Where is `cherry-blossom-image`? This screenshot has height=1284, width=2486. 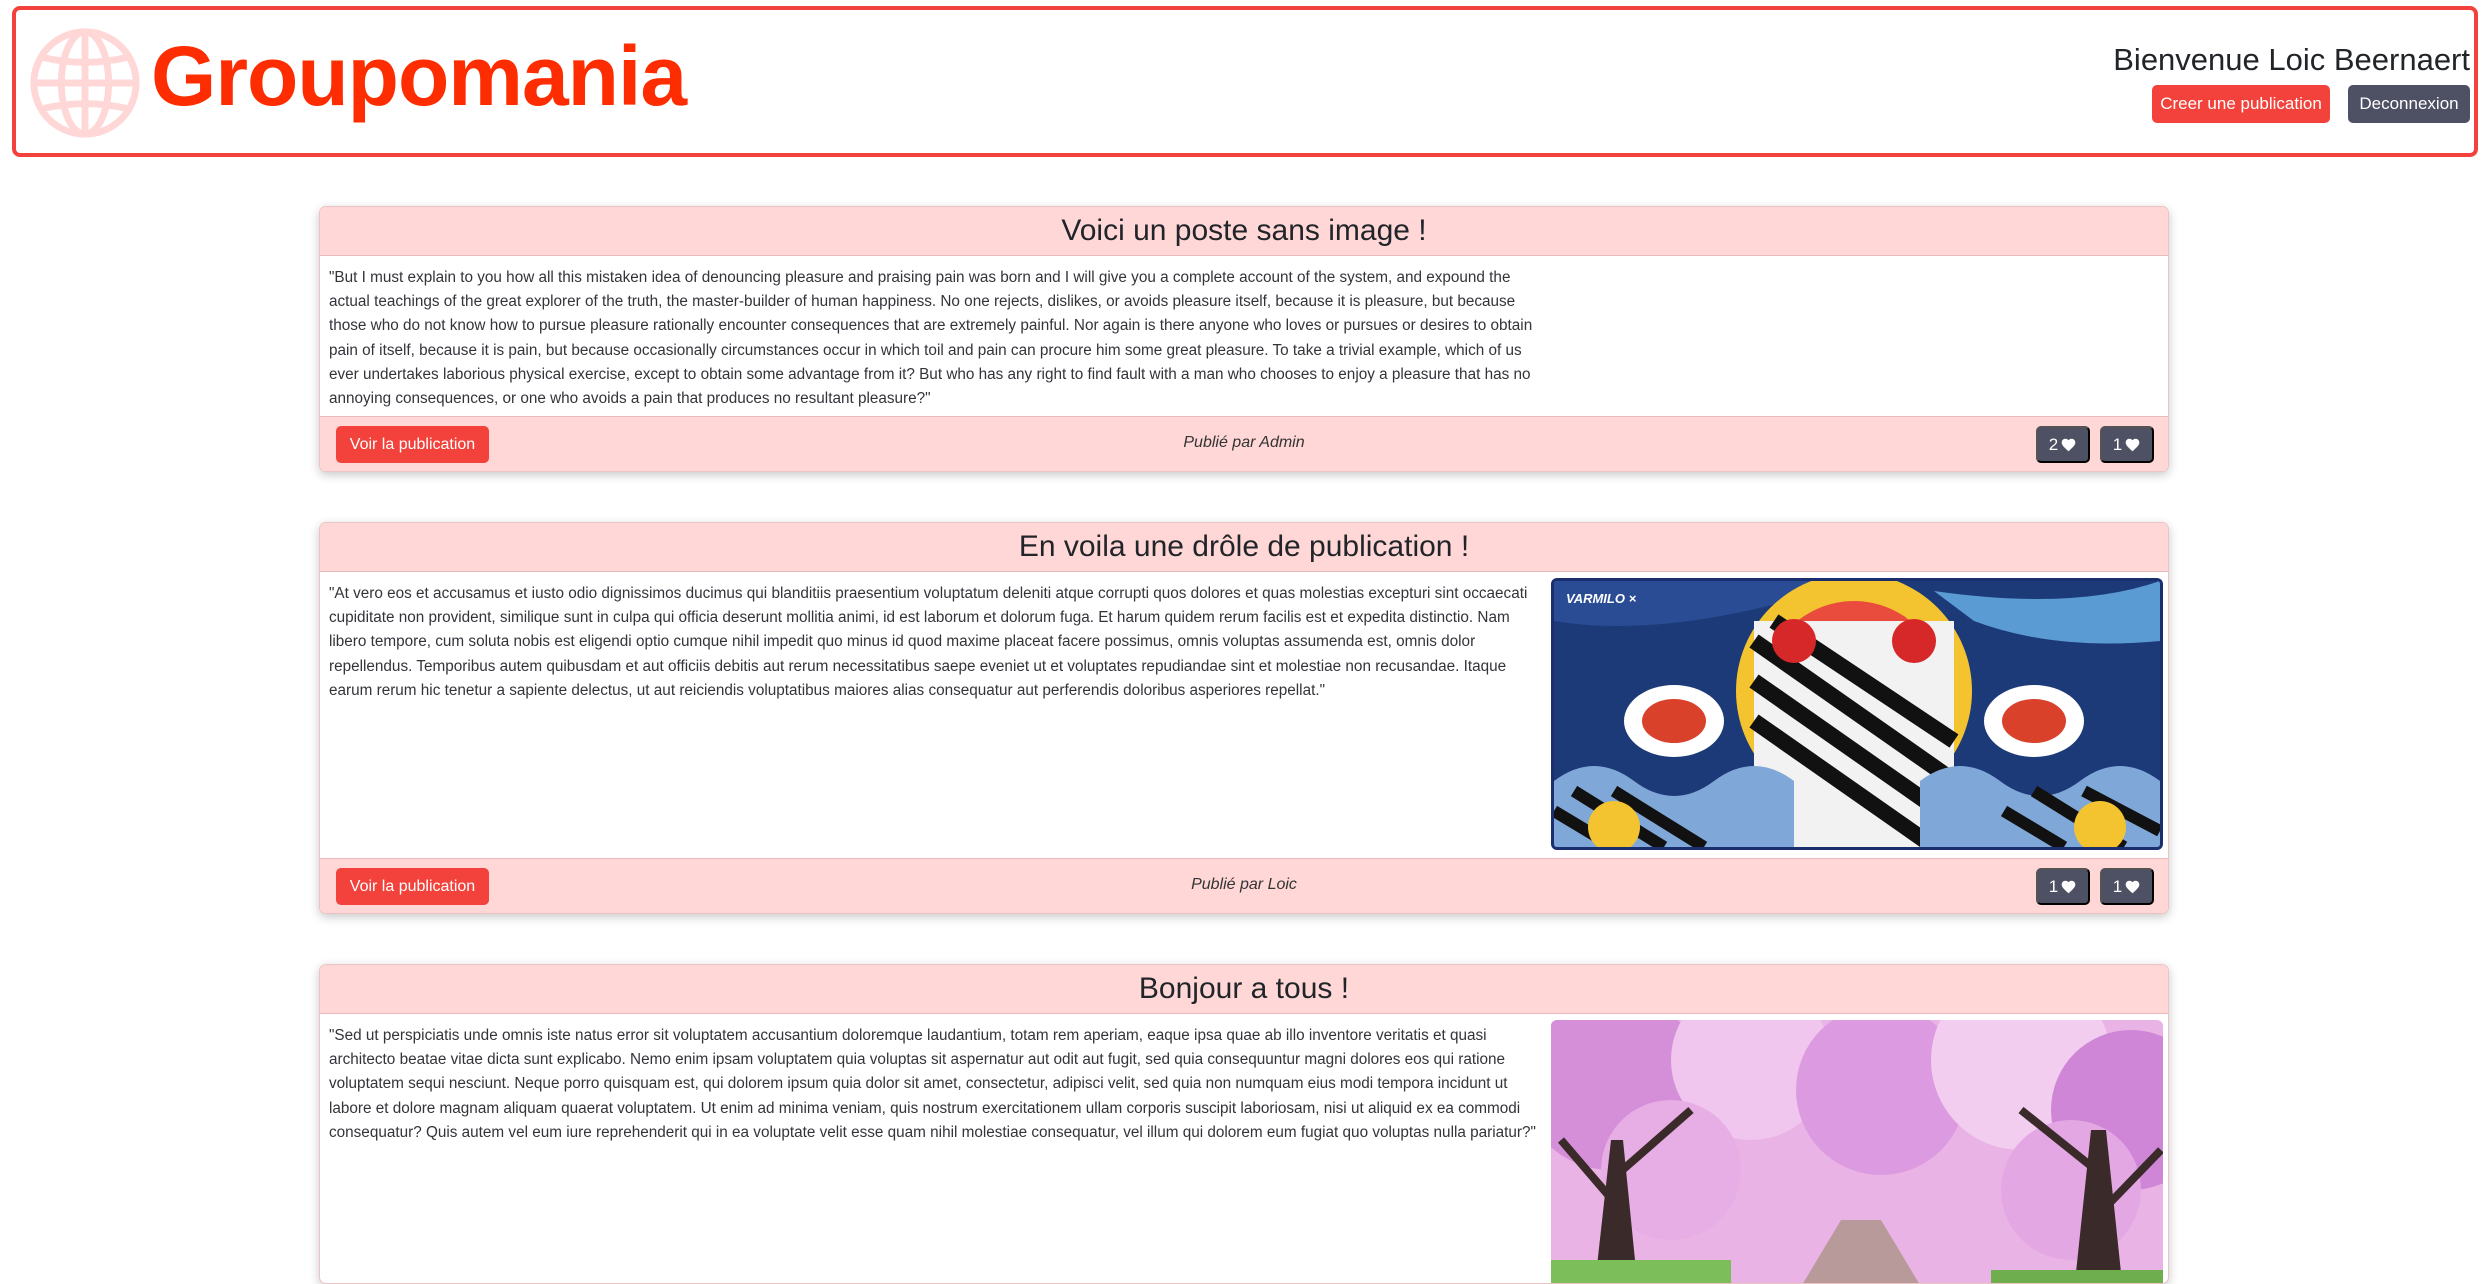
cherry-blossom-image is located at coordinates (1857, 1151).